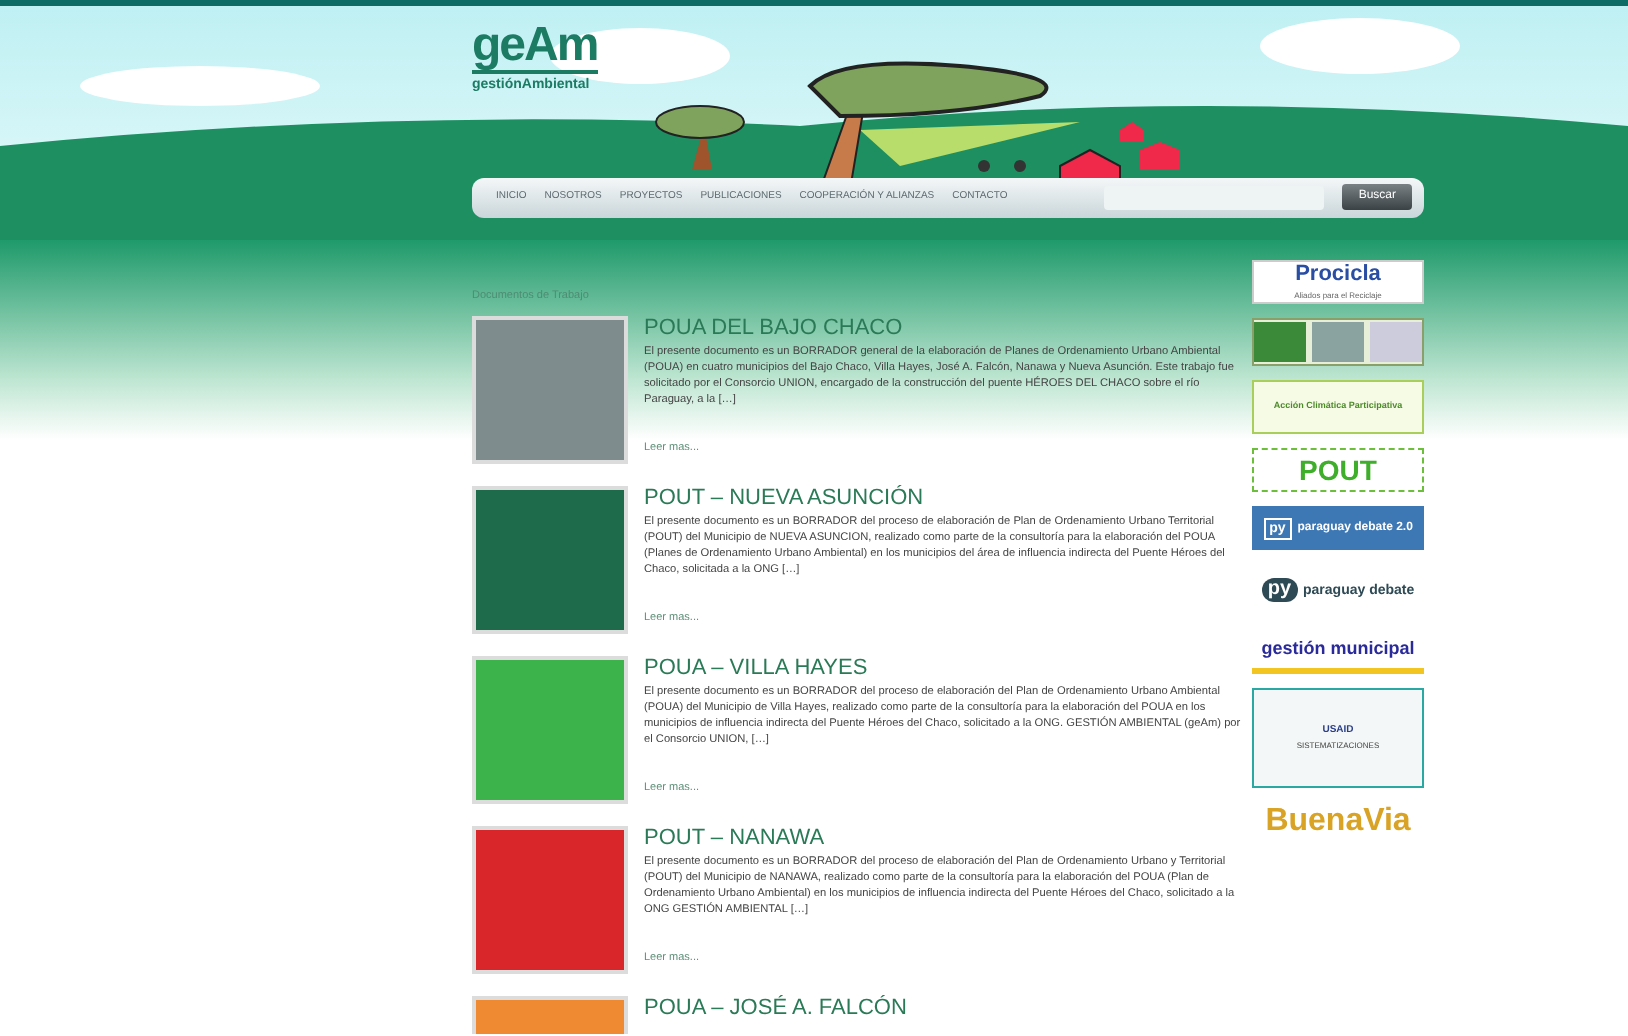 This screenshot has height=1036, width=1628. I want to click on logo-text: py, so click(1279, 590).